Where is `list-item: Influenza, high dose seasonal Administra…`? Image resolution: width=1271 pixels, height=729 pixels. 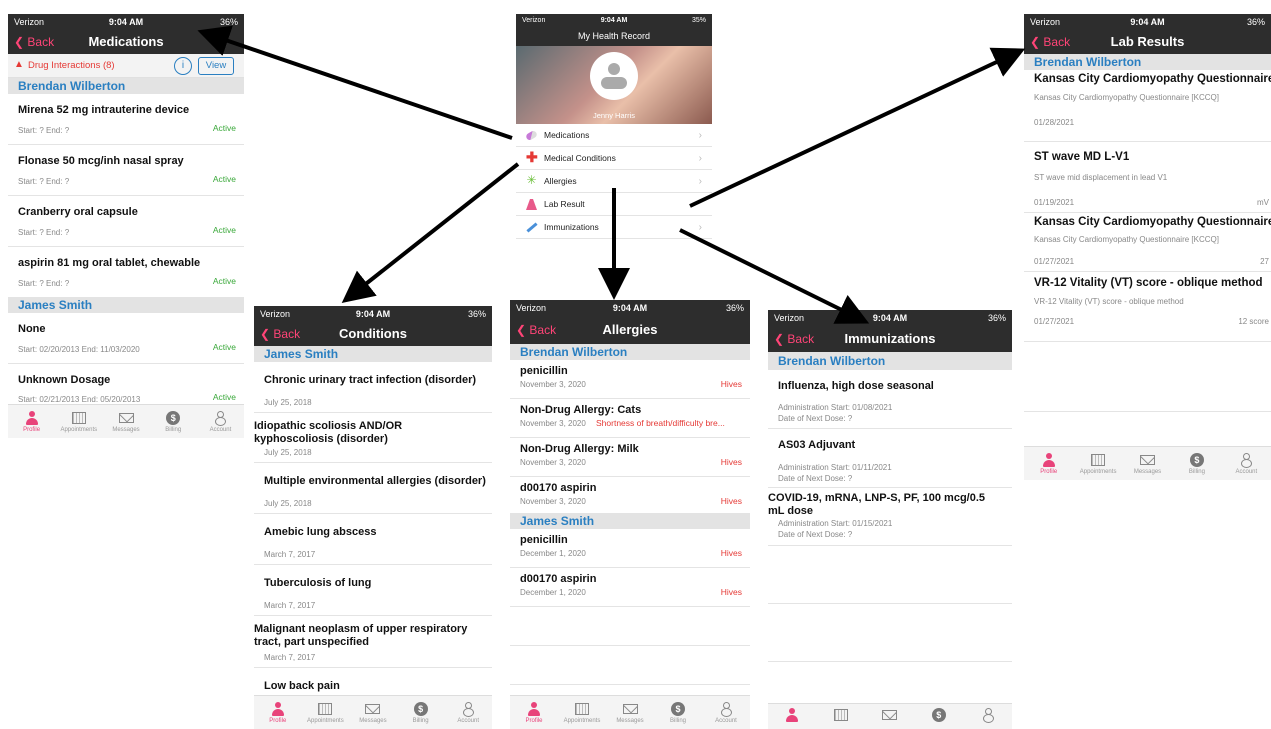 list-item: Influenza, high dose seasonal Administra… is located at coordinates (890, 399).